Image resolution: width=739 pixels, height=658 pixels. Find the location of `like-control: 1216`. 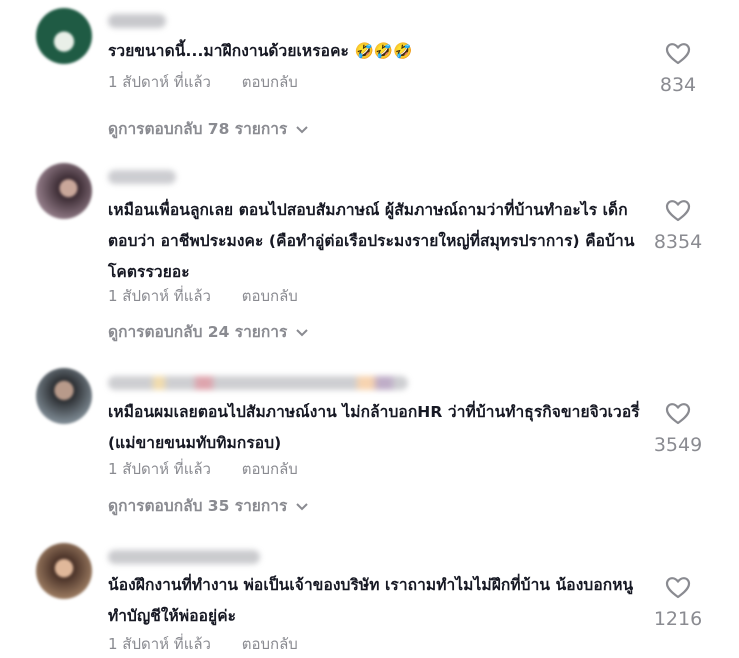

like-control: 1216 is located at coordinates (678, 603).